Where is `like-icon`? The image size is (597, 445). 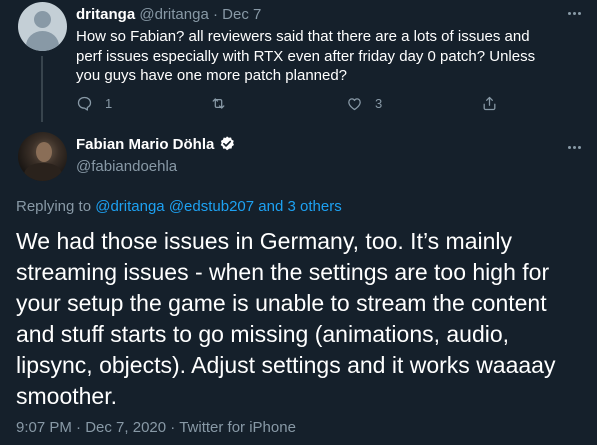
like-icon is located at coordinates (354, 103).